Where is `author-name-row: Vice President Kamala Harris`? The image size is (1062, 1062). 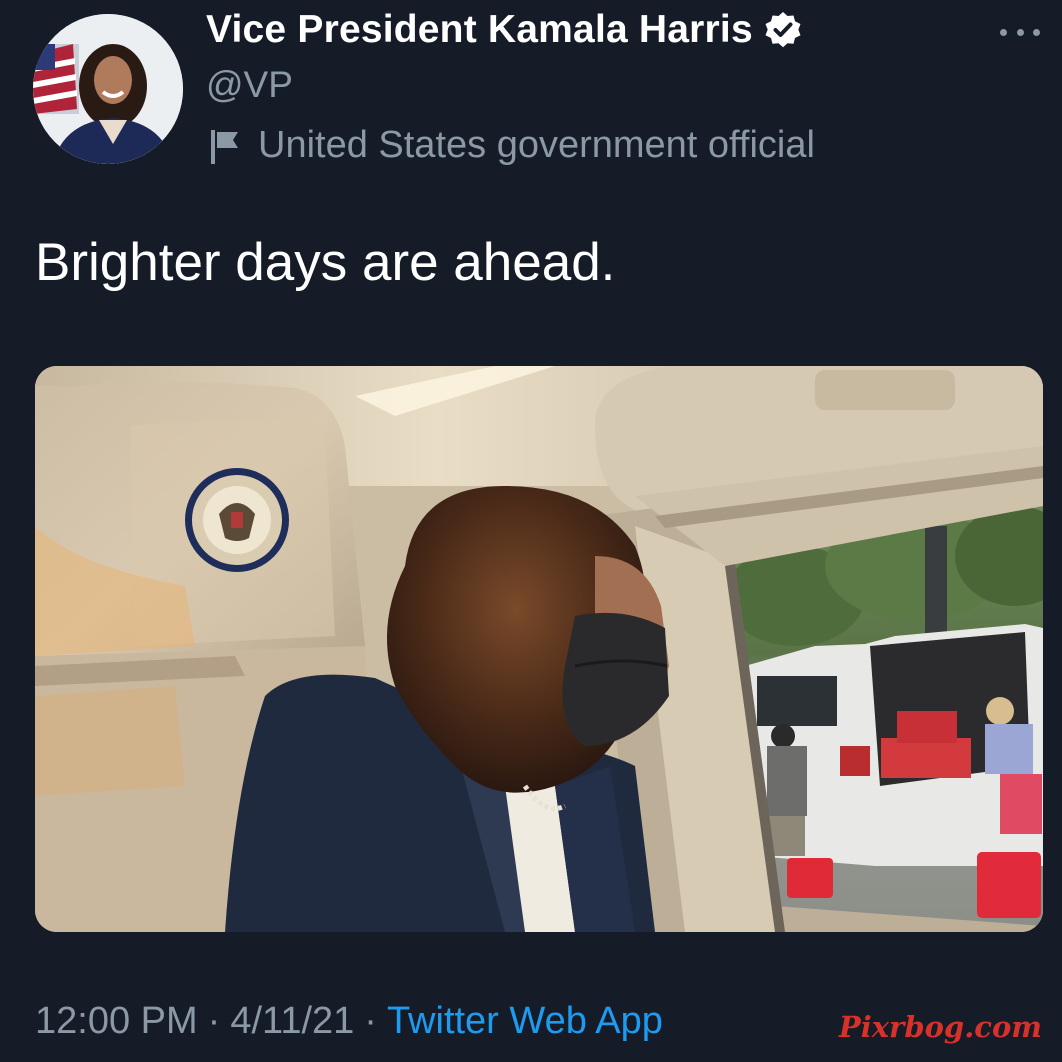 author-name-row: Vice President Kamala Harris is located at coordinates (504, 30).